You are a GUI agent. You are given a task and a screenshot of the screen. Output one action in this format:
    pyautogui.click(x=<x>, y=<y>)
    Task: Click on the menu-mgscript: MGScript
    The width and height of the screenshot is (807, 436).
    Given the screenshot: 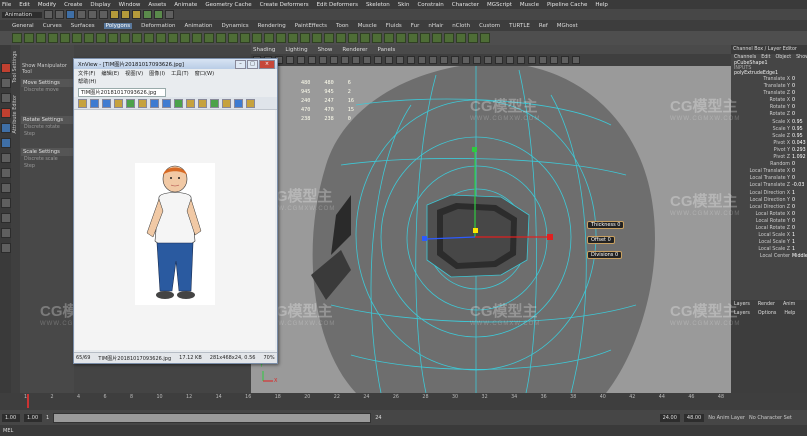 What is the action you would take?
    pyautogui.click(x=499, y=5)
    